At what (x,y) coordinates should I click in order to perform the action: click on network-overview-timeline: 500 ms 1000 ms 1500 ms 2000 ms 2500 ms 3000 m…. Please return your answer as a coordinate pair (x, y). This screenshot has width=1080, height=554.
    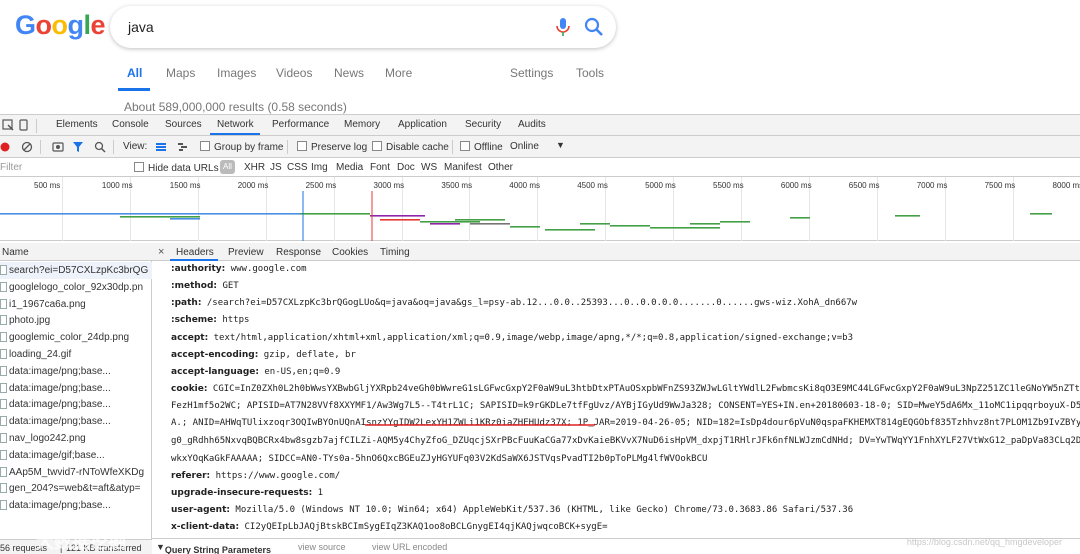
    Looking at the image, I should click on (540, 209).